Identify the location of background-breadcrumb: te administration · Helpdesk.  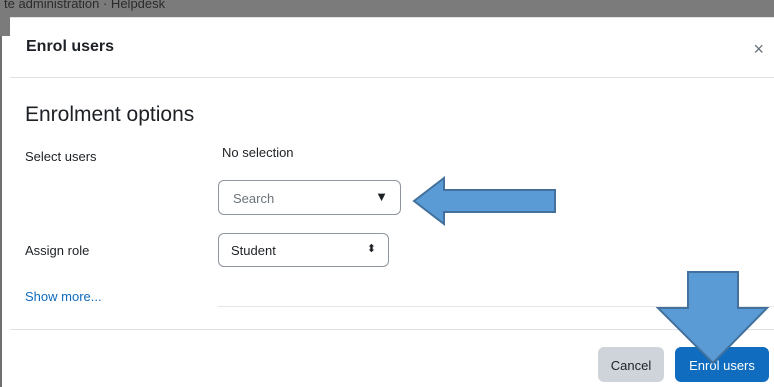
(85, 5).